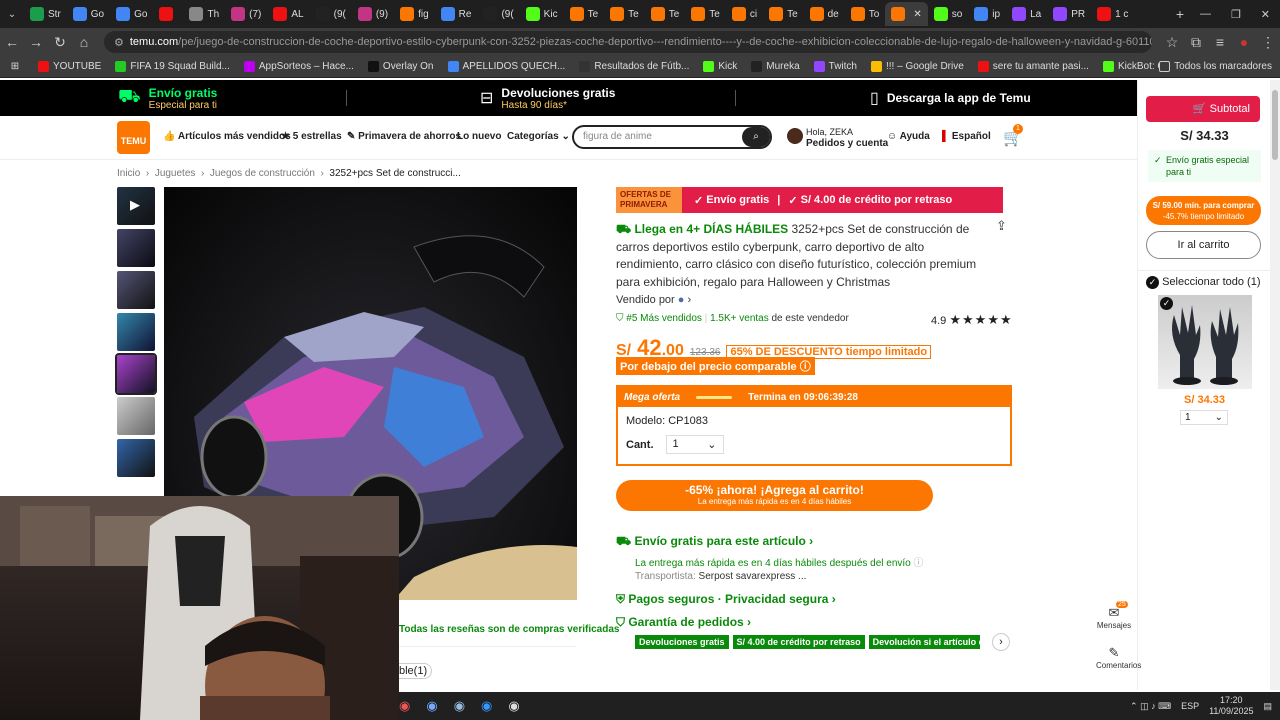 The width and height of the screenshot is (1280, 720). Describe the element at coordinates (60, 42) in the screenshot. I see `reload-icon: ↻` at that location.